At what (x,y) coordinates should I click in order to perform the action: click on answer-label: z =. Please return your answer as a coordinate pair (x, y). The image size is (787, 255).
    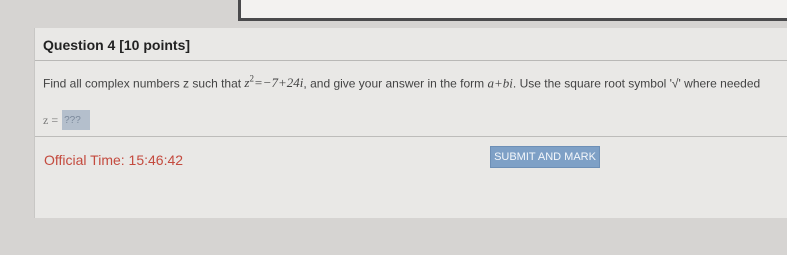
    Looking at the image, I should click on (51, 119).